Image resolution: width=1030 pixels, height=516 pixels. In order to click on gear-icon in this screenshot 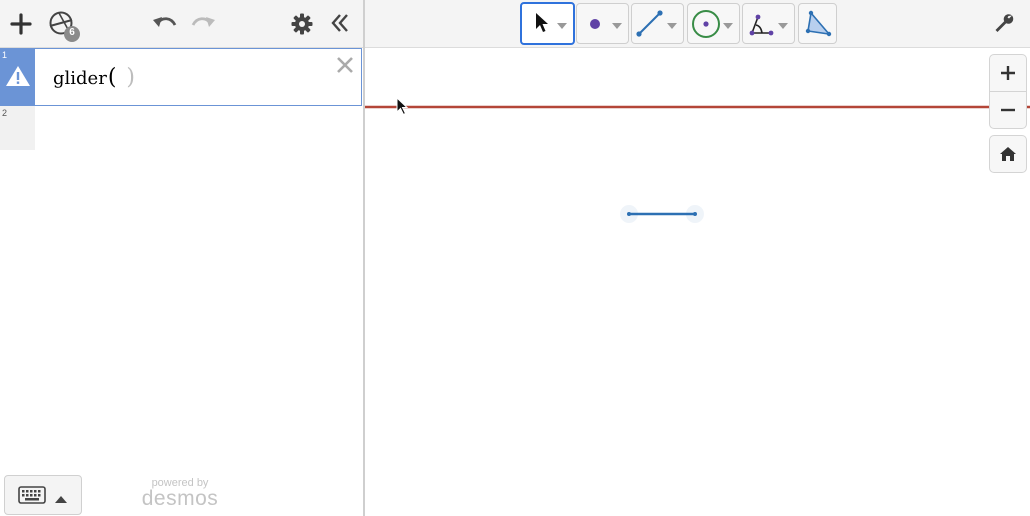, I will do `click(302, 24)`.